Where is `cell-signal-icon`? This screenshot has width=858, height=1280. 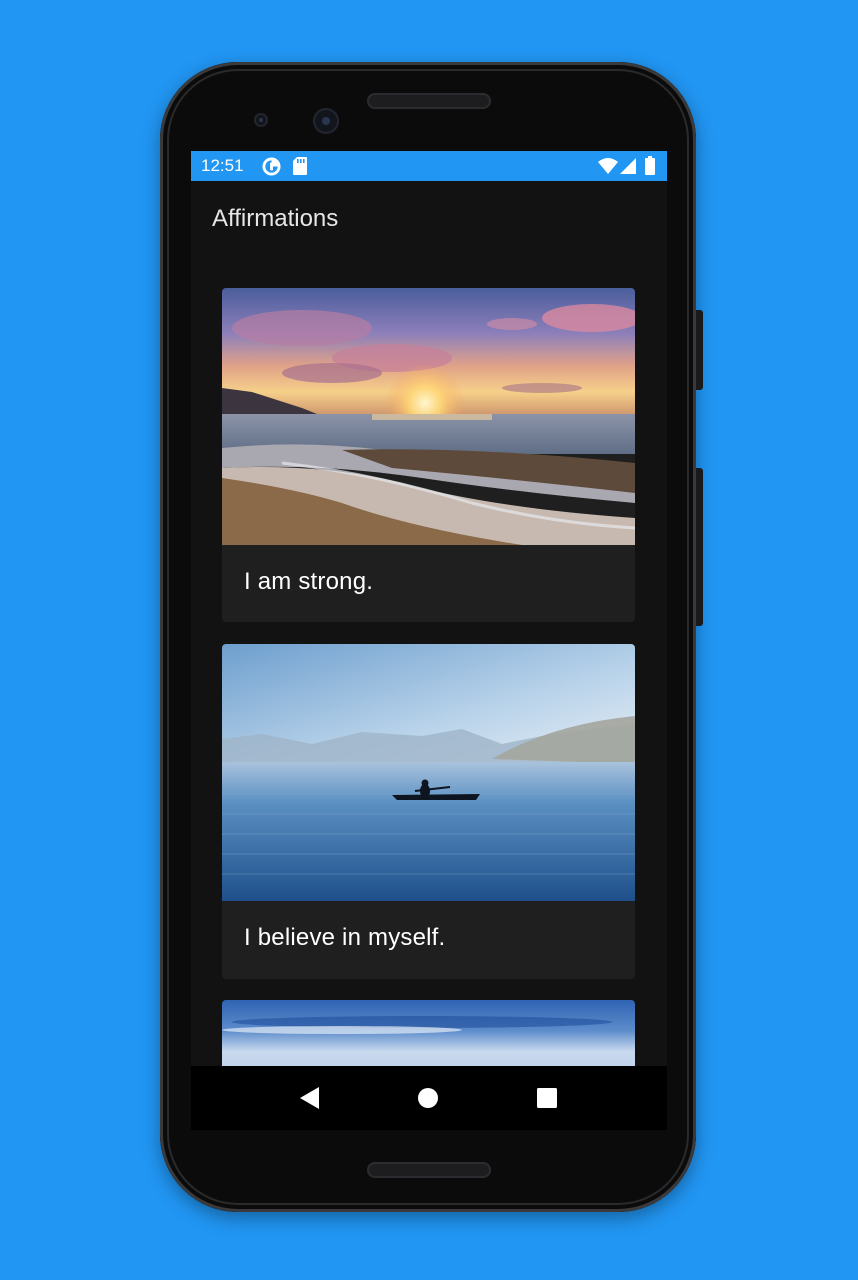
cell-signal-icon is located at coordinates (628, 168).